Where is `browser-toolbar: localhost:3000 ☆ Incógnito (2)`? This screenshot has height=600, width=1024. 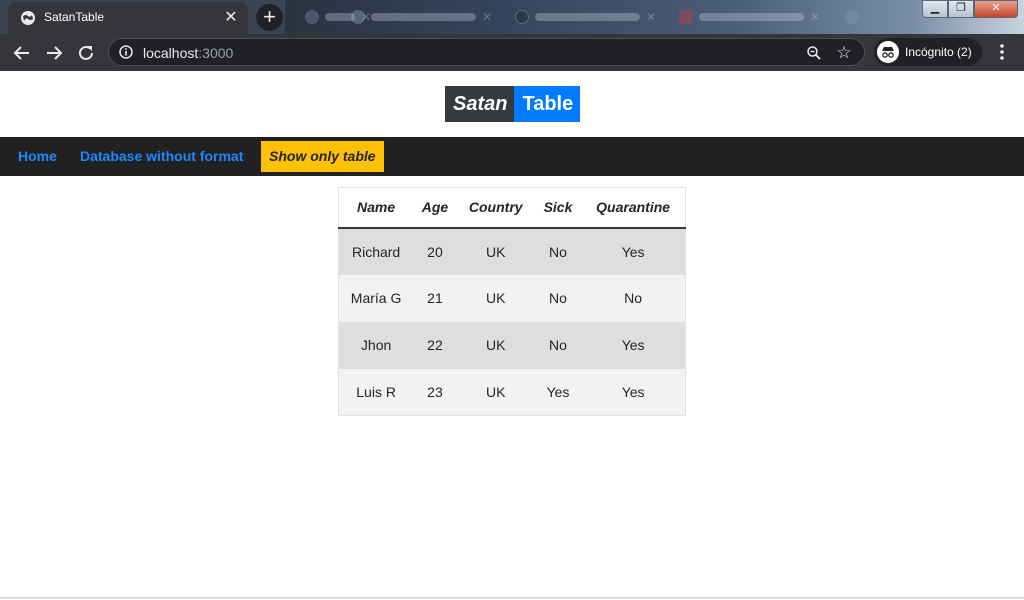 browser-toolbar: localhost:3000 ☆ Incógnito (2) is located at coordinates (512, 52).